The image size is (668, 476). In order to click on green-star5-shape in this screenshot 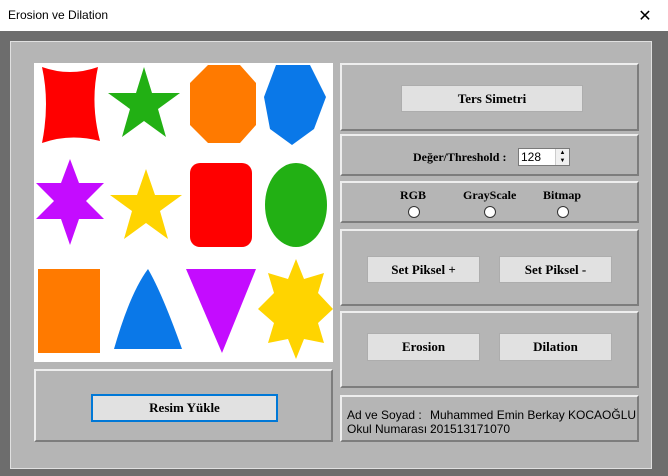, I will do `click(144, 102)`.